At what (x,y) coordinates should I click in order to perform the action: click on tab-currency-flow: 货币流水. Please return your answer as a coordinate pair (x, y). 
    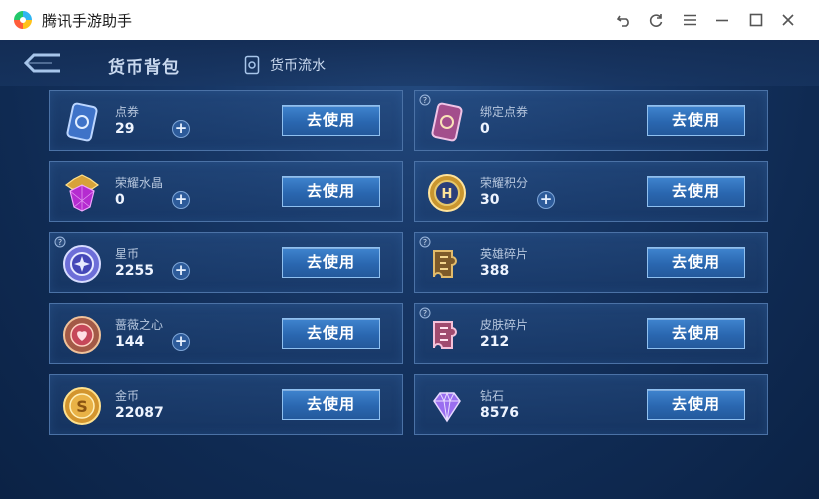
    Looking at the image, I should click on (285, 65).